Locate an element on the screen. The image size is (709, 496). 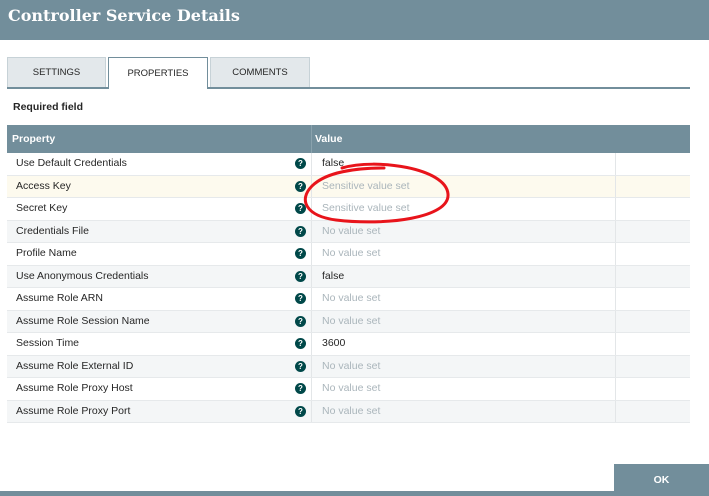
property-name: Access Key is located at coordinates (43, 185).